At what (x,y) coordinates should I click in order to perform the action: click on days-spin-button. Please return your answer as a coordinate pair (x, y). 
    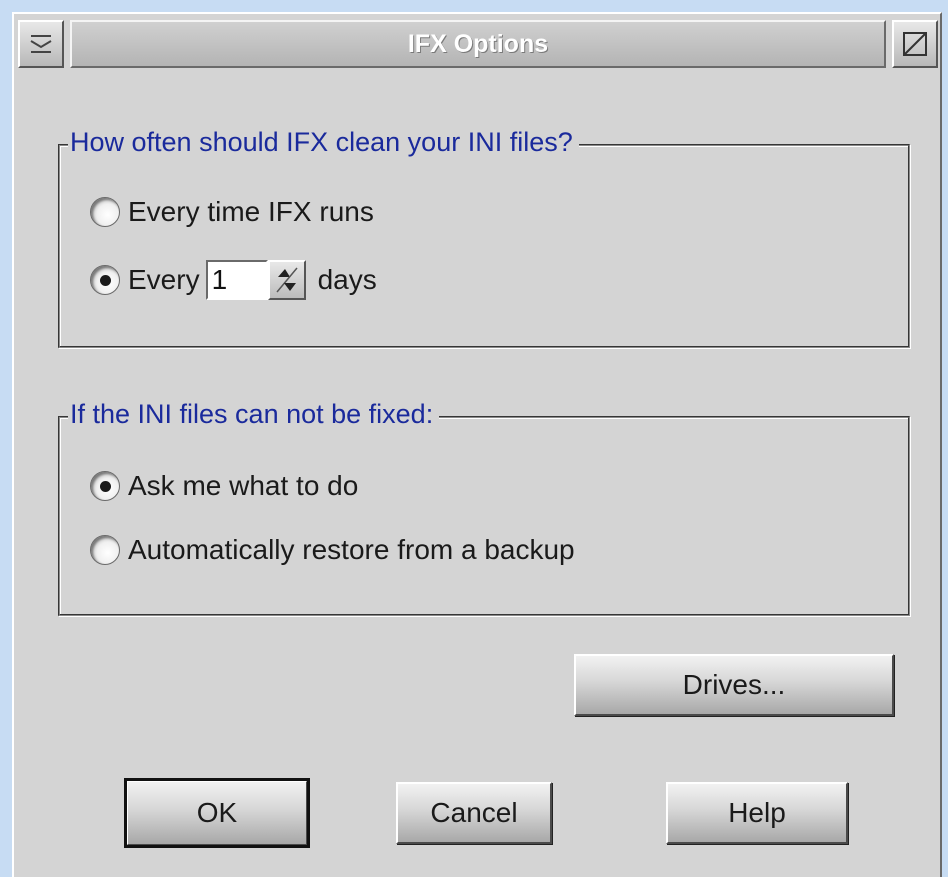
    Looking at the image, I should click on (286, 280).